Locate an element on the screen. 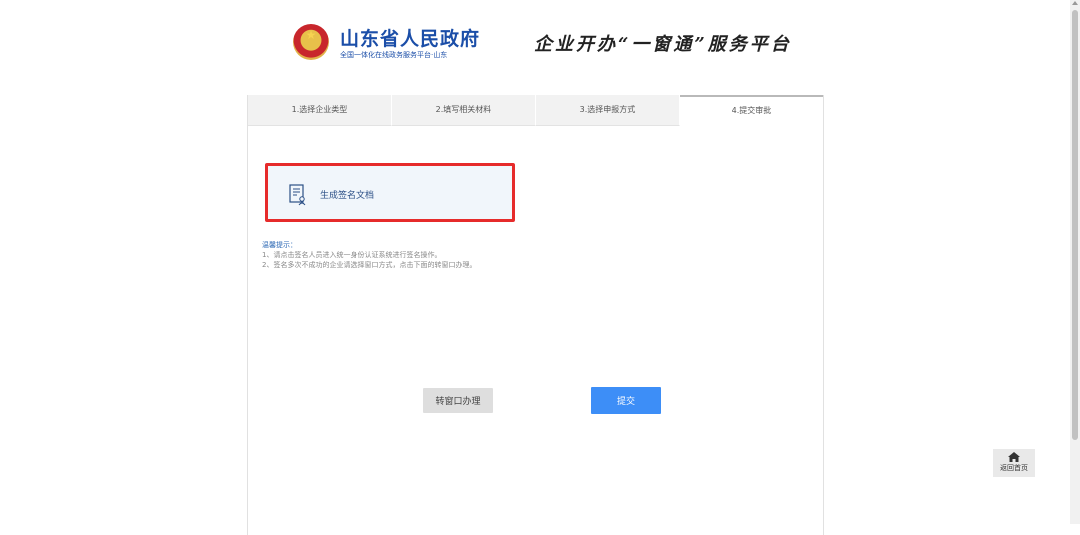  home-icon is located at coordinates (1014, 457).